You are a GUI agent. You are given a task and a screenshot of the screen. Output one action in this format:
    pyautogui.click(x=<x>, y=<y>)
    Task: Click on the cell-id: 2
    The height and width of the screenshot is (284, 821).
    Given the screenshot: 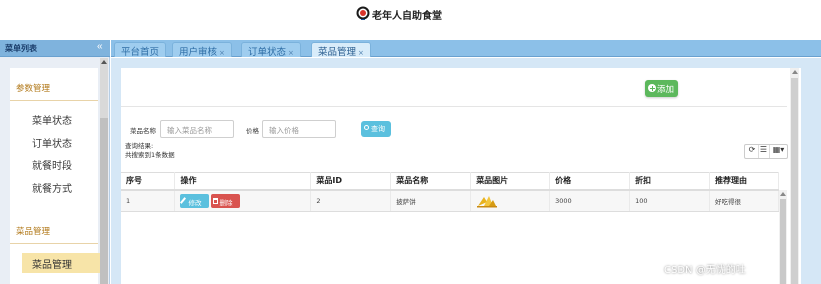 What is the action you would take?
    pyautogui.click(x=351, y=200)
    